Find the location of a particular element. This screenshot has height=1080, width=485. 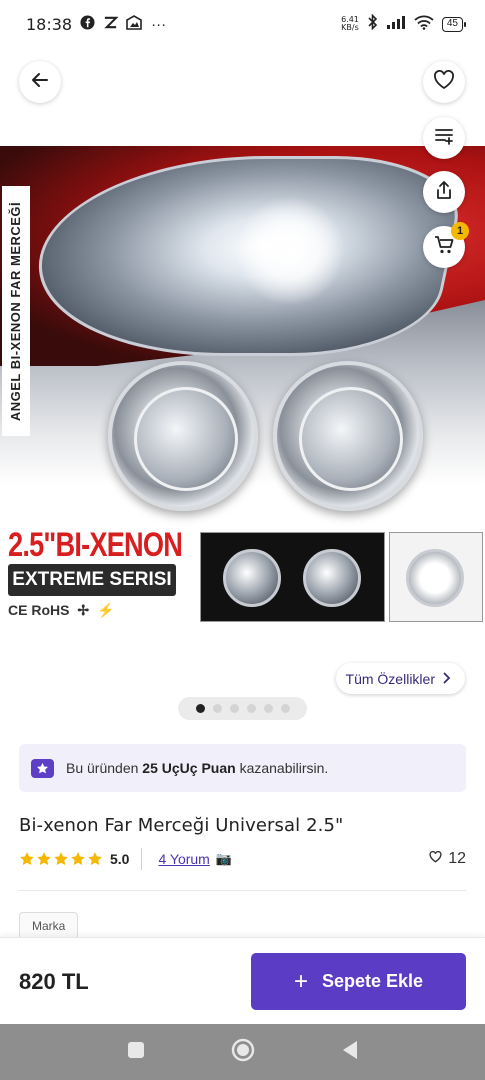

photo-notification-icon is located at coordinates (134, 24).